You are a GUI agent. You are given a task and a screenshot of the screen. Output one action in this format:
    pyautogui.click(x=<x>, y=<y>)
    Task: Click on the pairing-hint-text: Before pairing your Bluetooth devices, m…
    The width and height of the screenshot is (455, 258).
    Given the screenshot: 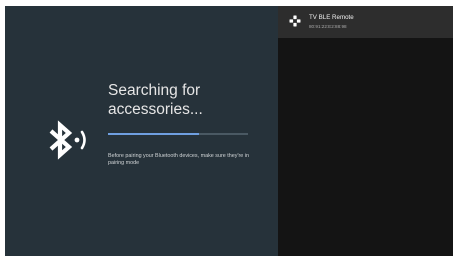 What is the action you would take?
    pyautogui.click(x=178, y=159)
    